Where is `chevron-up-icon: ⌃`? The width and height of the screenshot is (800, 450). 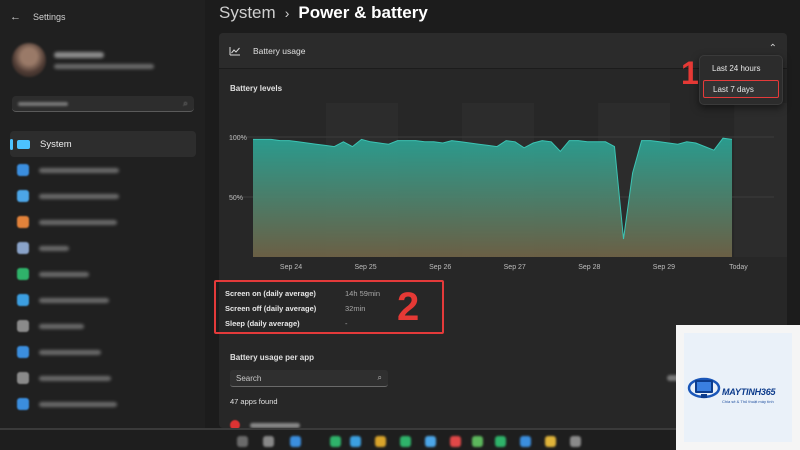 chevron-up-icon: ⌃ is located at coordinates (773, 48).